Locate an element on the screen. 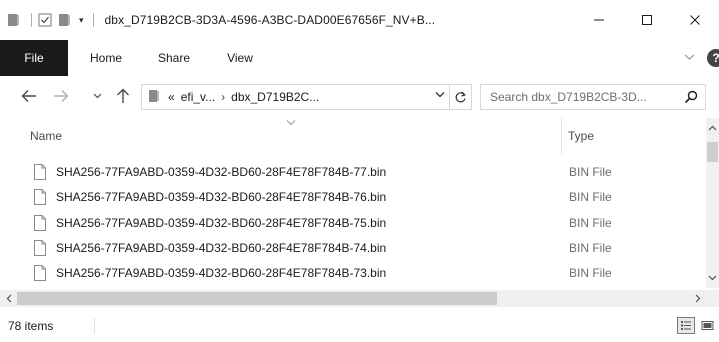 This screenshot has height=342, width=719. horizontal-scrollbar is located at coordinates (353, 298).